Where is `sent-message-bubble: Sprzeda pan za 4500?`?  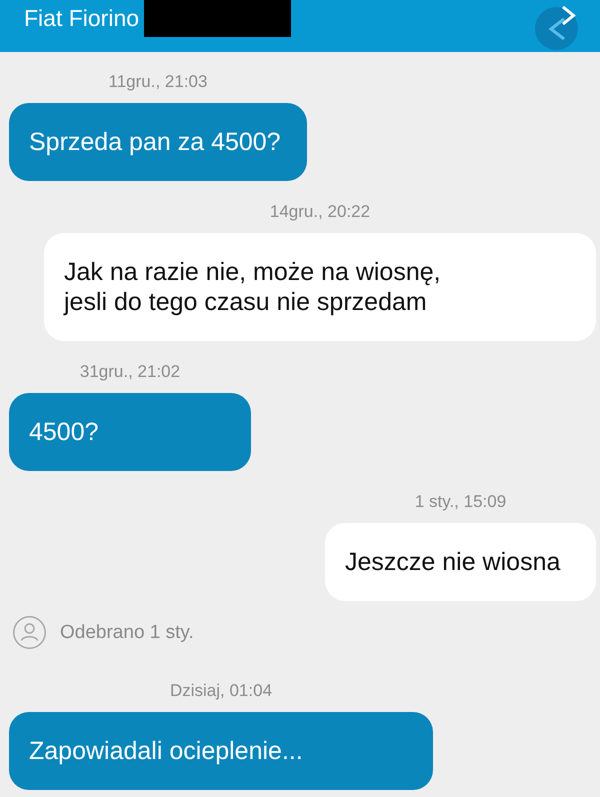
sent-message-bubble: Sprzeda pan za 4500? is located at coordinates (158, 142).